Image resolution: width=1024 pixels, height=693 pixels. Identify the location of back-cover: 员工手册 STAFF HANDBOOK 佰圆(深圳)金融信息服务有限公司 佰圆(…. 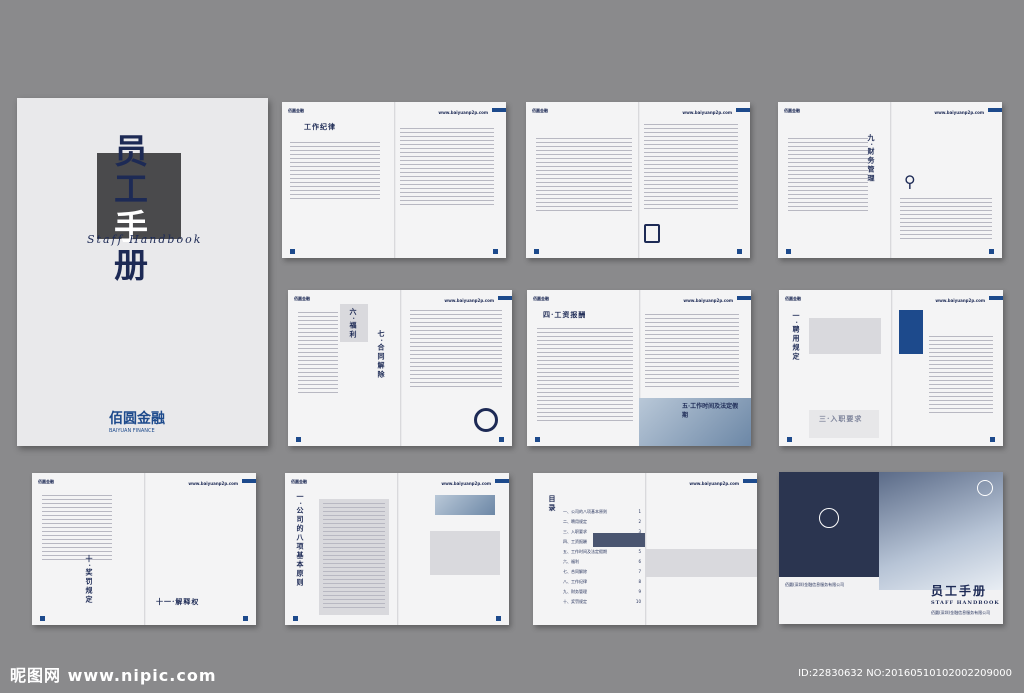
(891, 548).